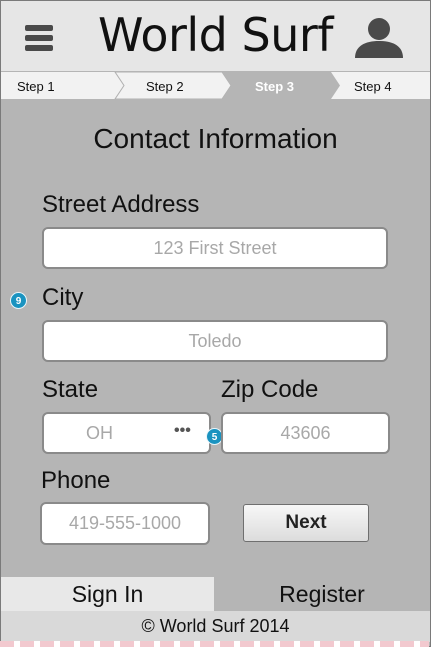  I want to click on street-address-input: 123 First Street, so click(215, 248).